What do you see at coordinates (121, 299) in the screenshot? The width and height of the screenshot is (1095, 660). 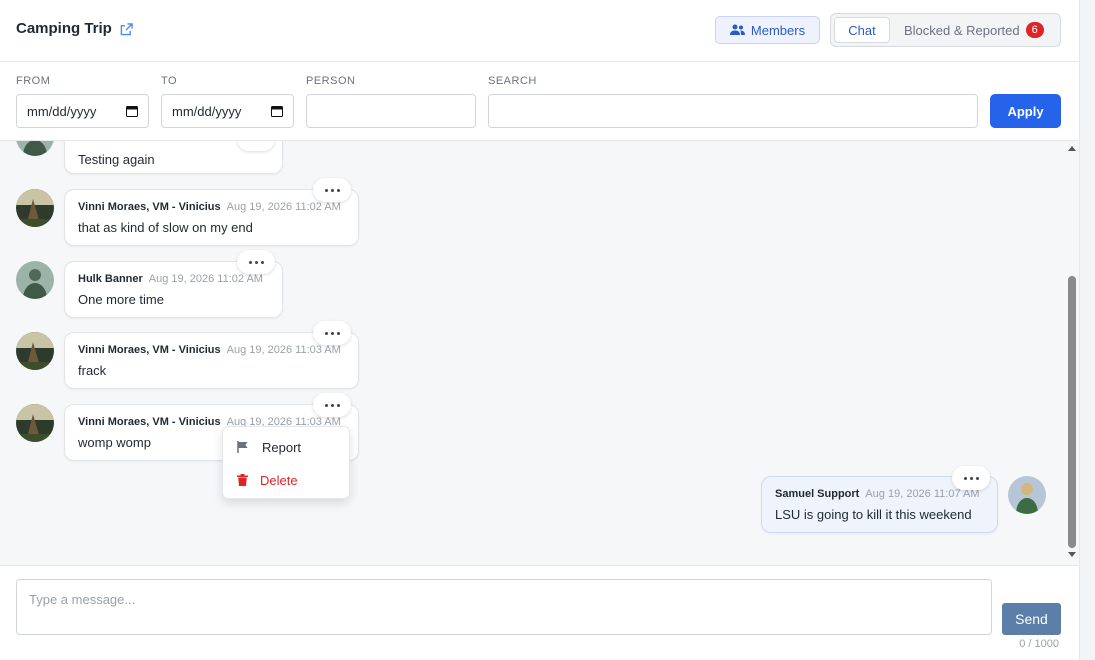 I see `message-text: One more time` at bounding box center [121, 299].